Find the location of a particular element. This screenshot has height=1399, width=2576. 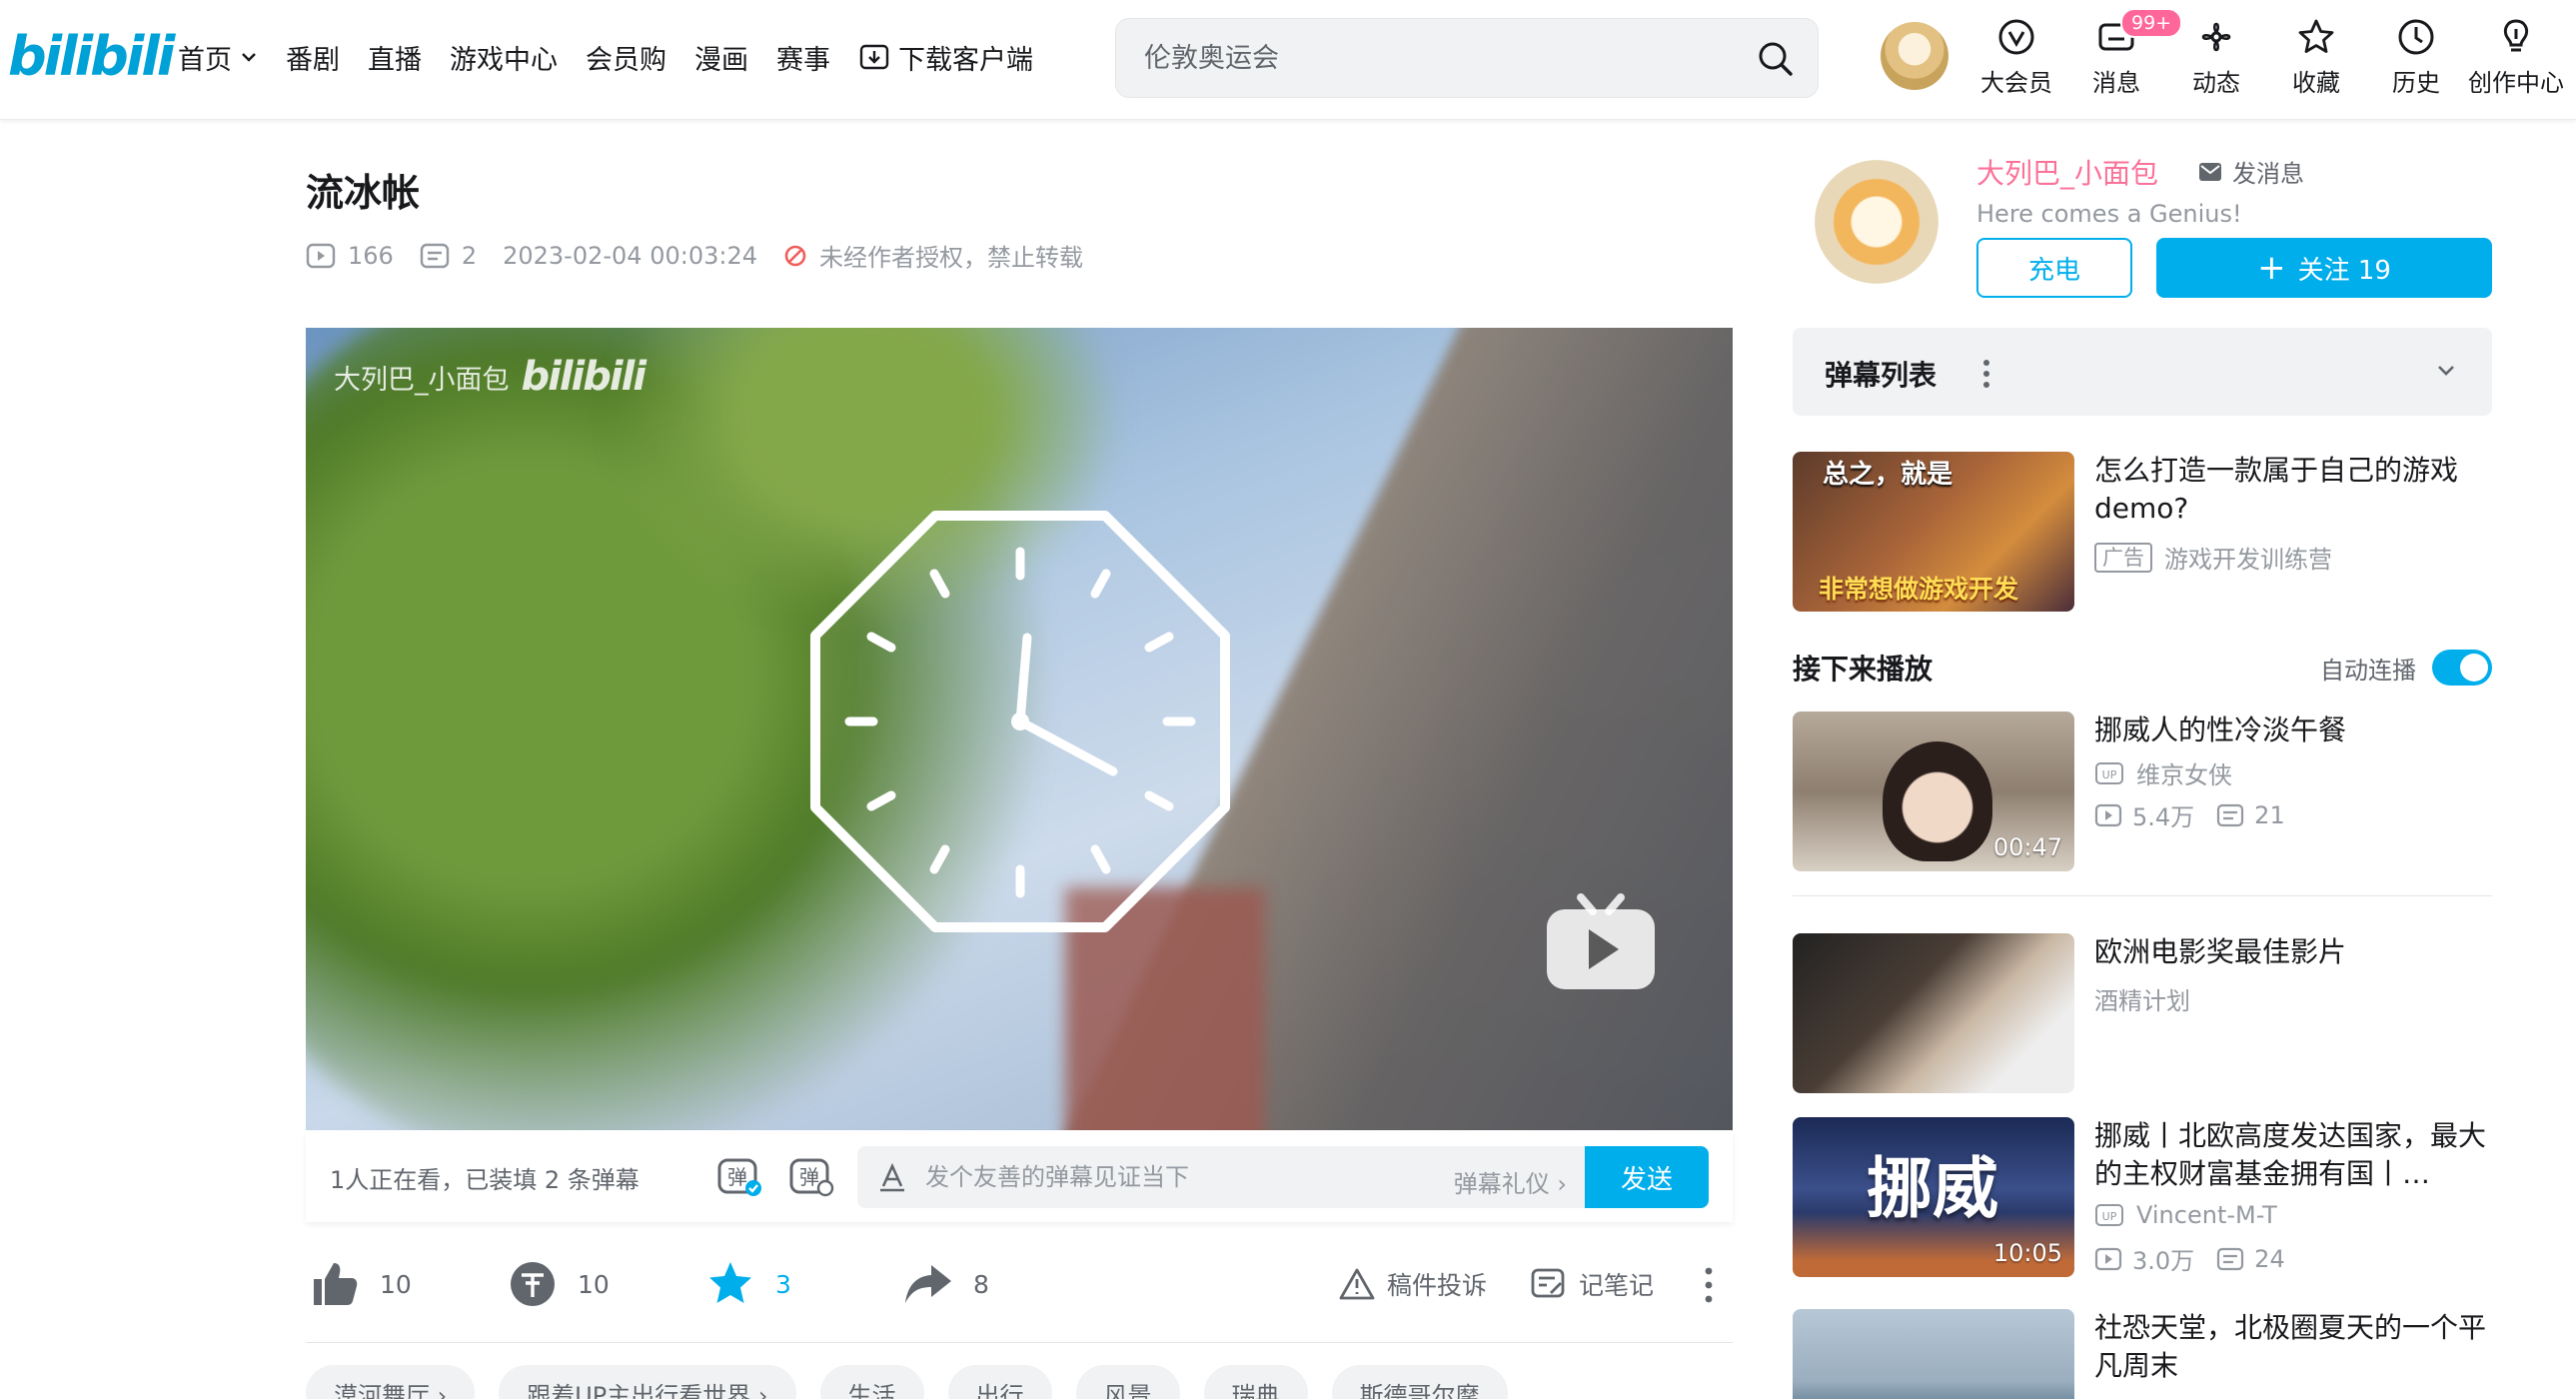

follow-button: + 关注 19 is located at coordinates (2324, 268).